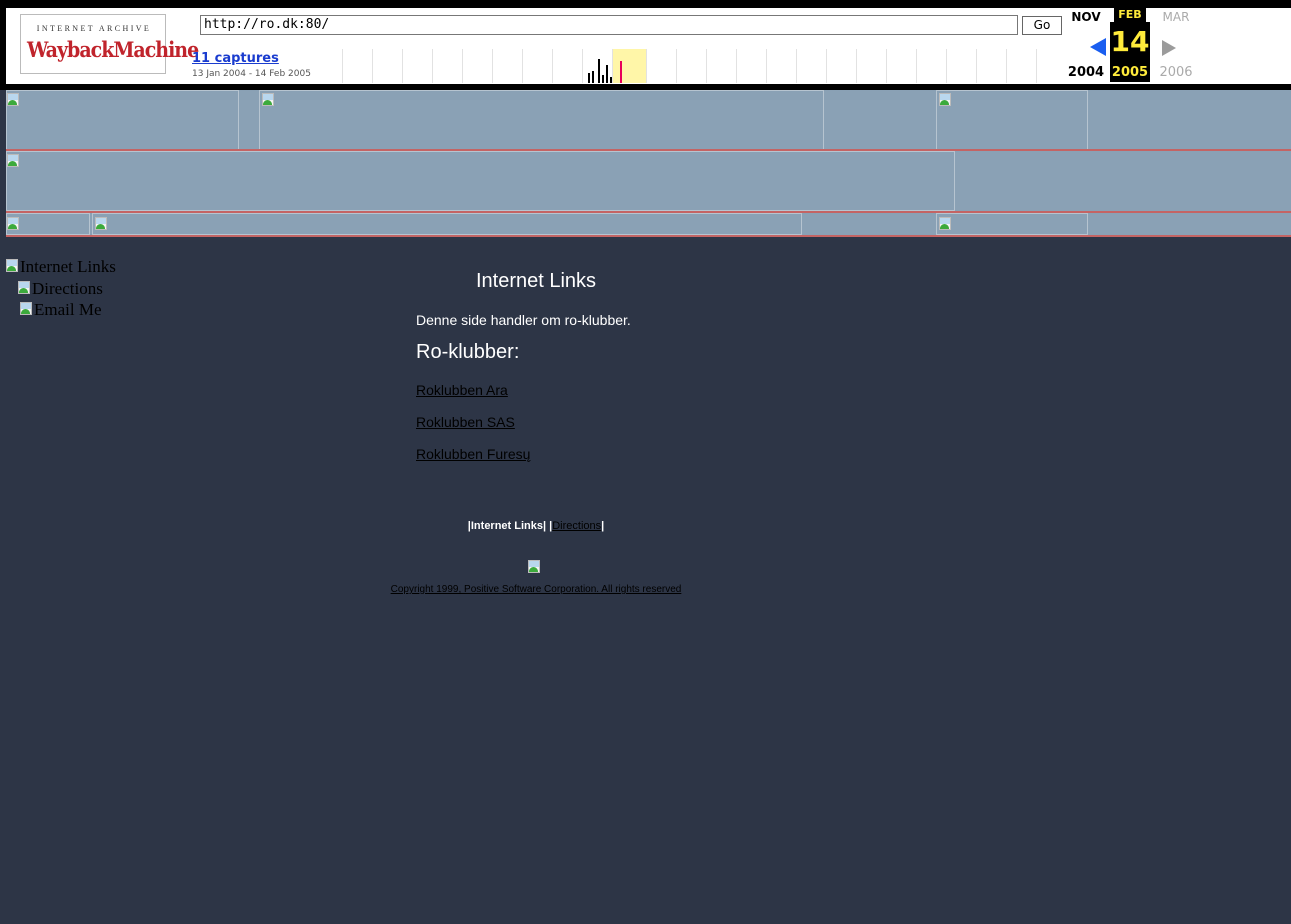 This screenshot has width=1291, height=924. What do you see at coordinates (1176, 17) in the screenshot?
I see `next-month-label: MAR` at bounding box center [1176, 17].